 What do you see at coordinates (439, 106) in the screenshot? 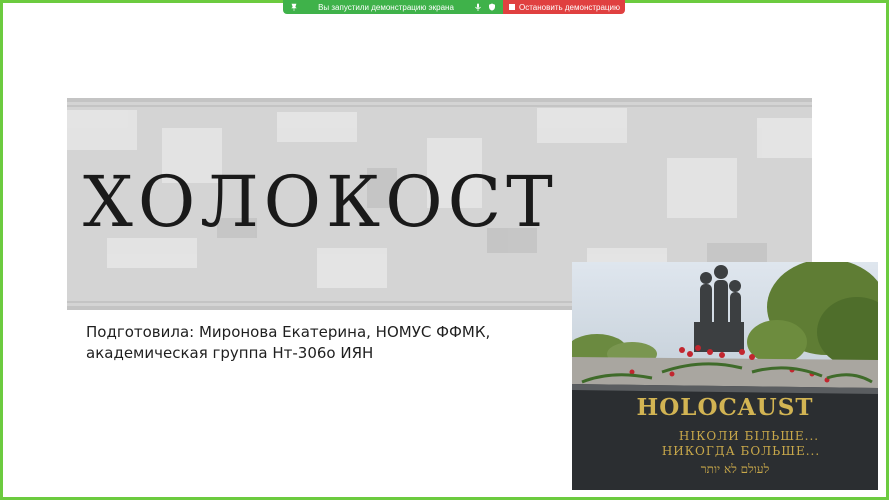
I see `band-top-rule-thin` at bounding box center [439, 106].